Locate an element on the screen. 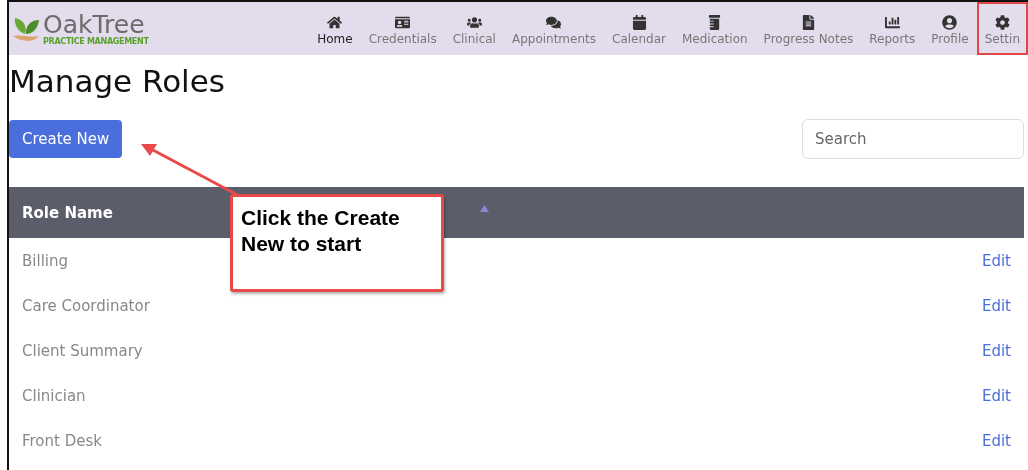  nav-item: Credentials is located at coordinates (402, 28).